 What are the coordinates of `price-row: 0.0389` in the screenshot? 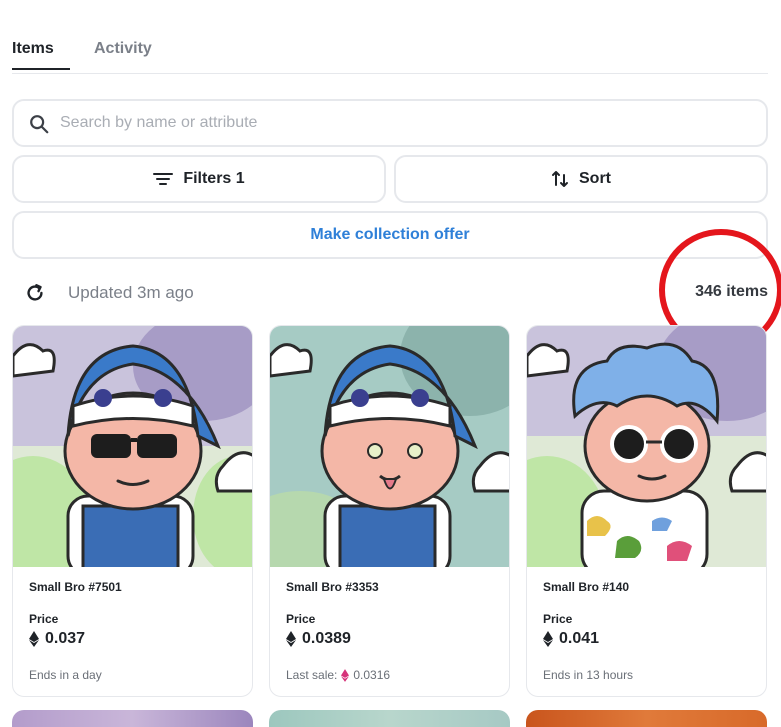 It's located at (318, 639).